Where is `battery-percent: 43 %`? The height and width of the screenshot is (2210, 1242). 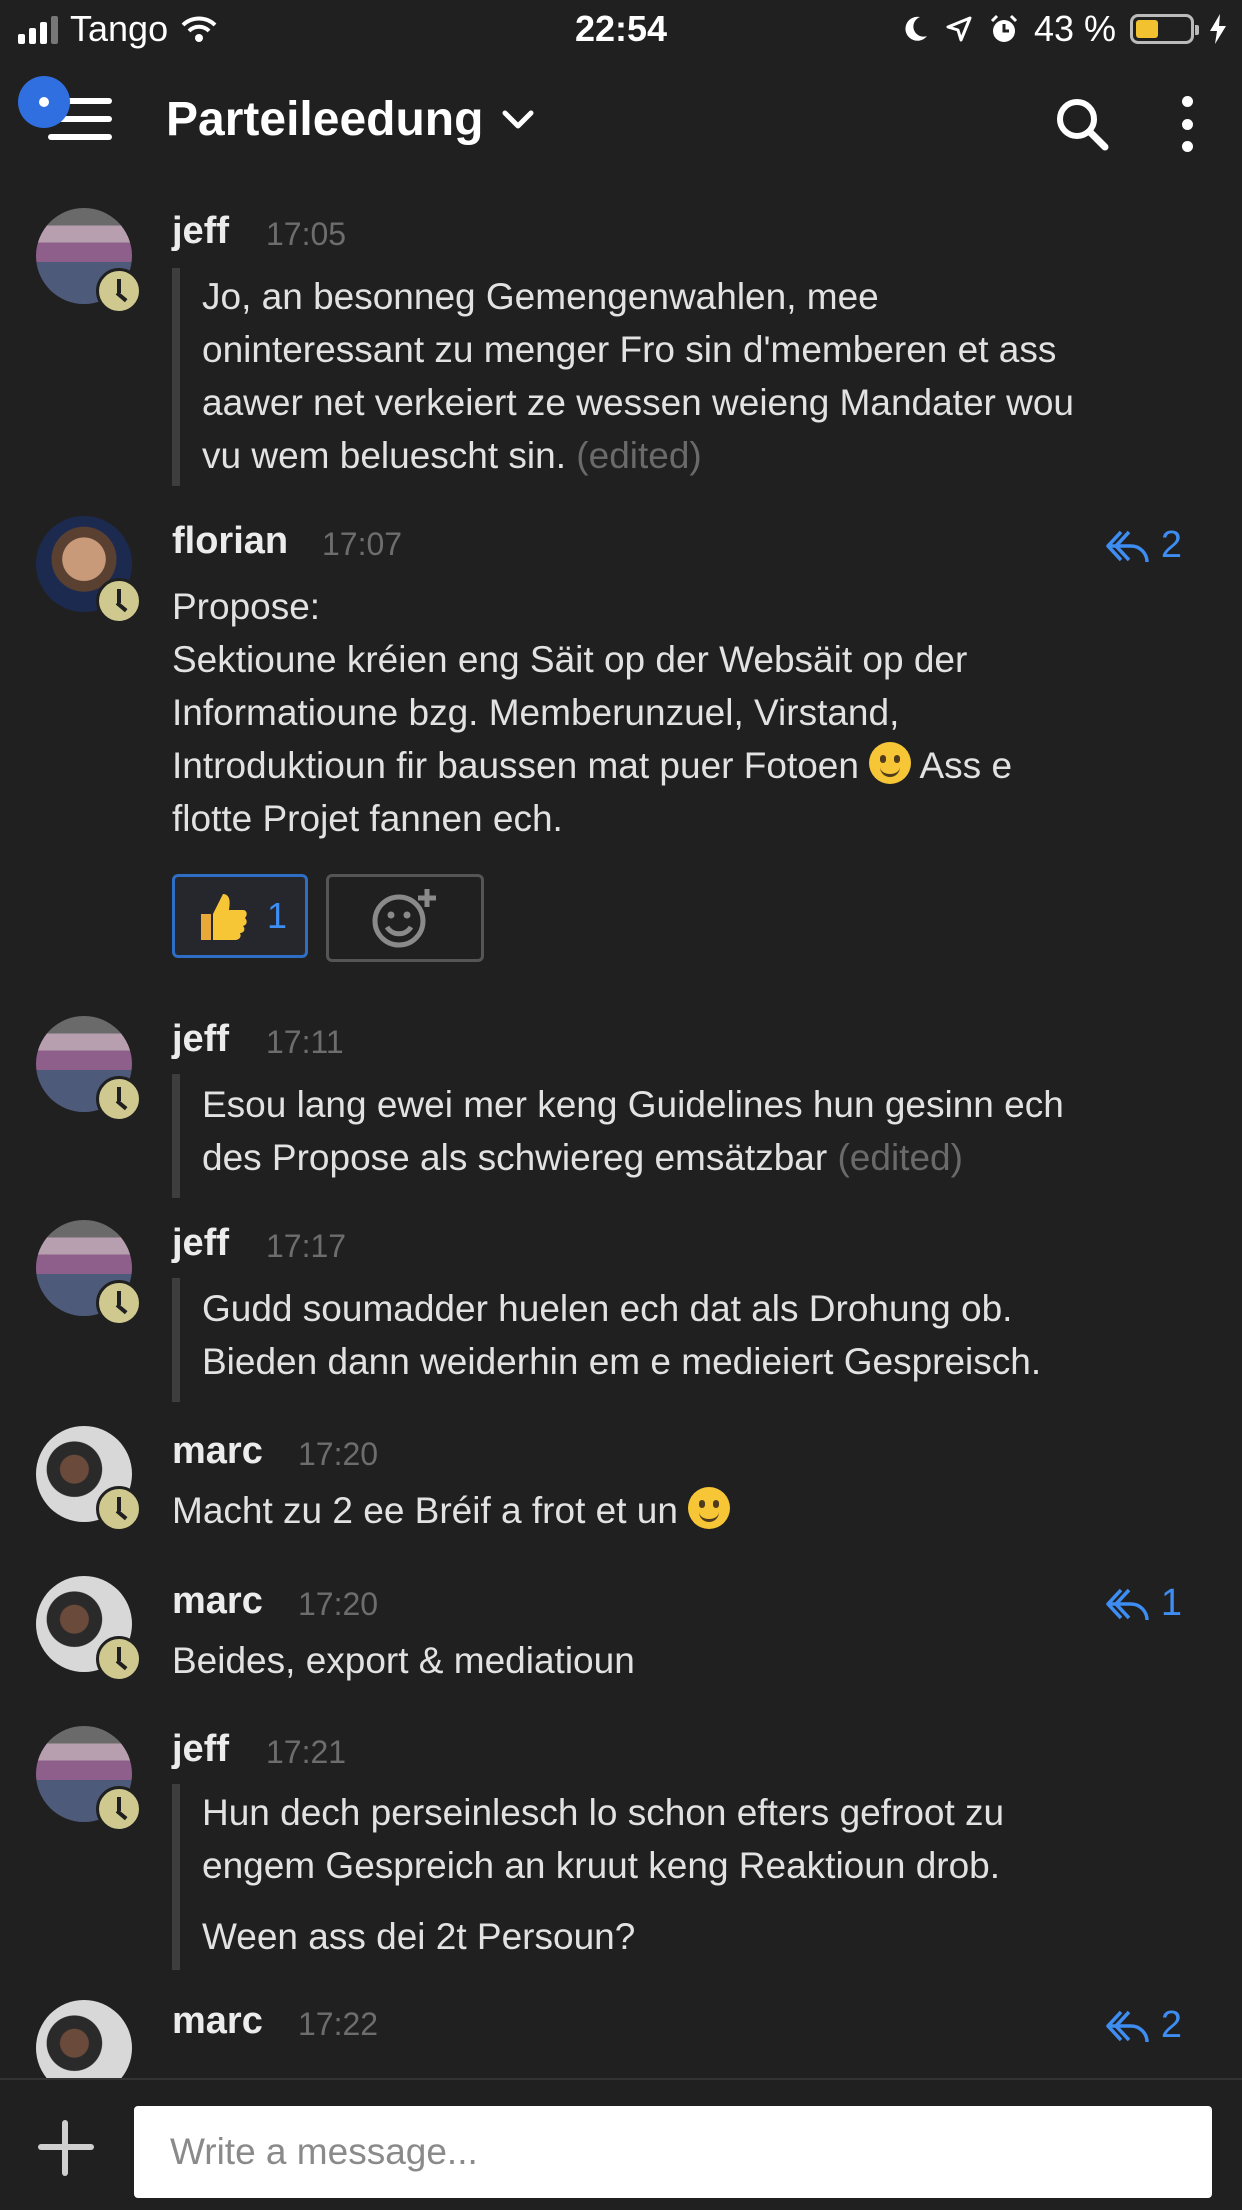 battery-percent: 43 % is located at coordinates (1074, 28).